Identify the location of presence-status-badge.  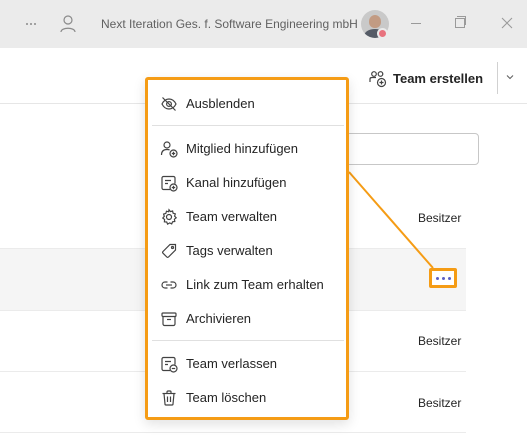
(382, 33).